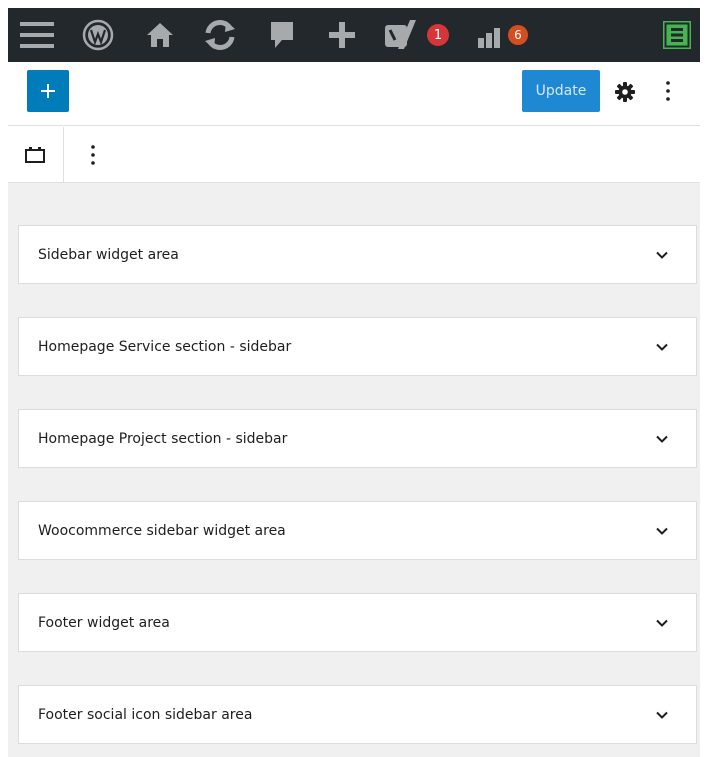  Describe the element at coordinates (625, 92) in the screenshot. I see `gear-icon` at that location.